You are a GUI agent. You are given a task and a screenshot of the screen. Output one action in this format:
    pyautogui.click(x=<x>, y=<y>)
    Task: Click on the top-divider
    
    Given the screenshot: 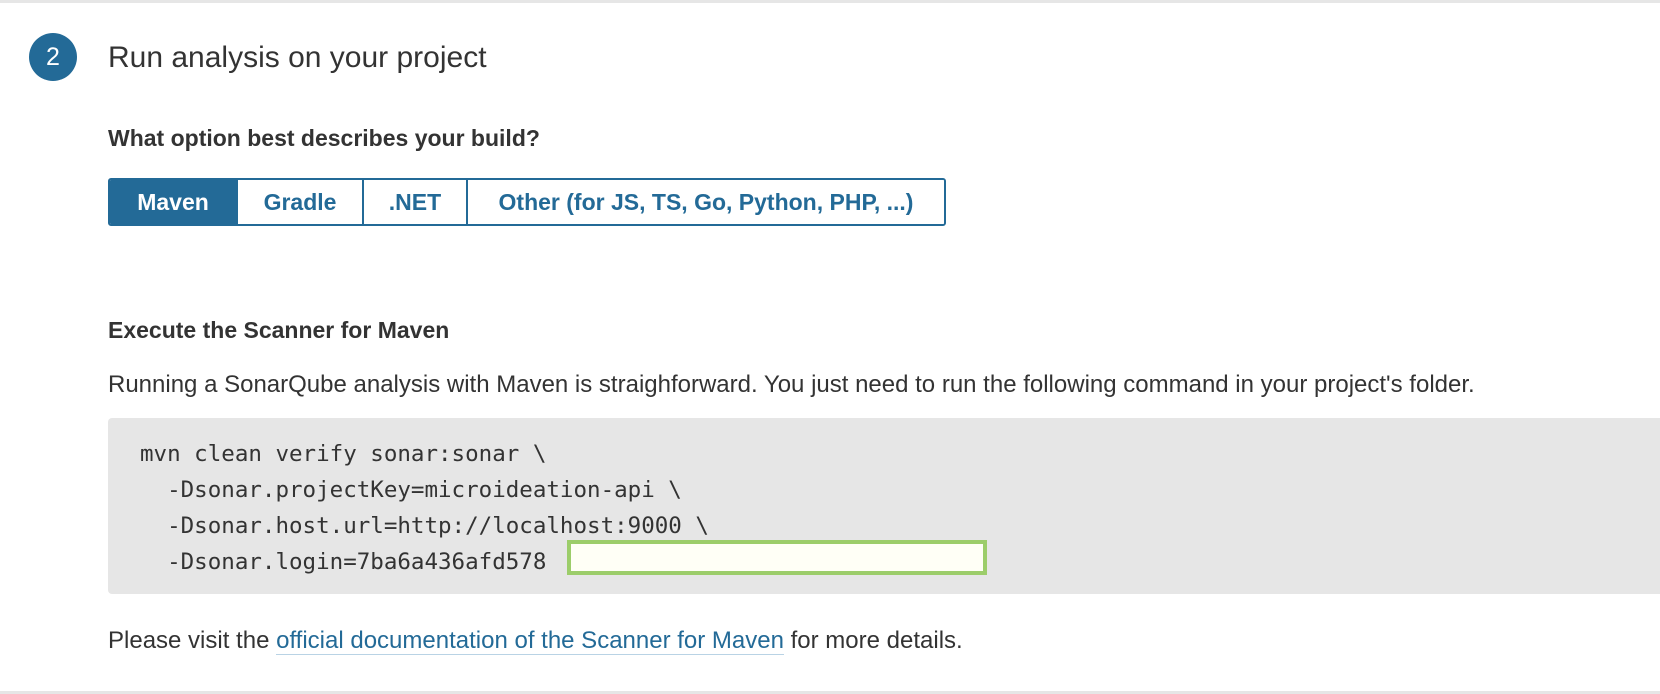 What is the action you would take?
    pyautogui.click(x=830, y=1)
    